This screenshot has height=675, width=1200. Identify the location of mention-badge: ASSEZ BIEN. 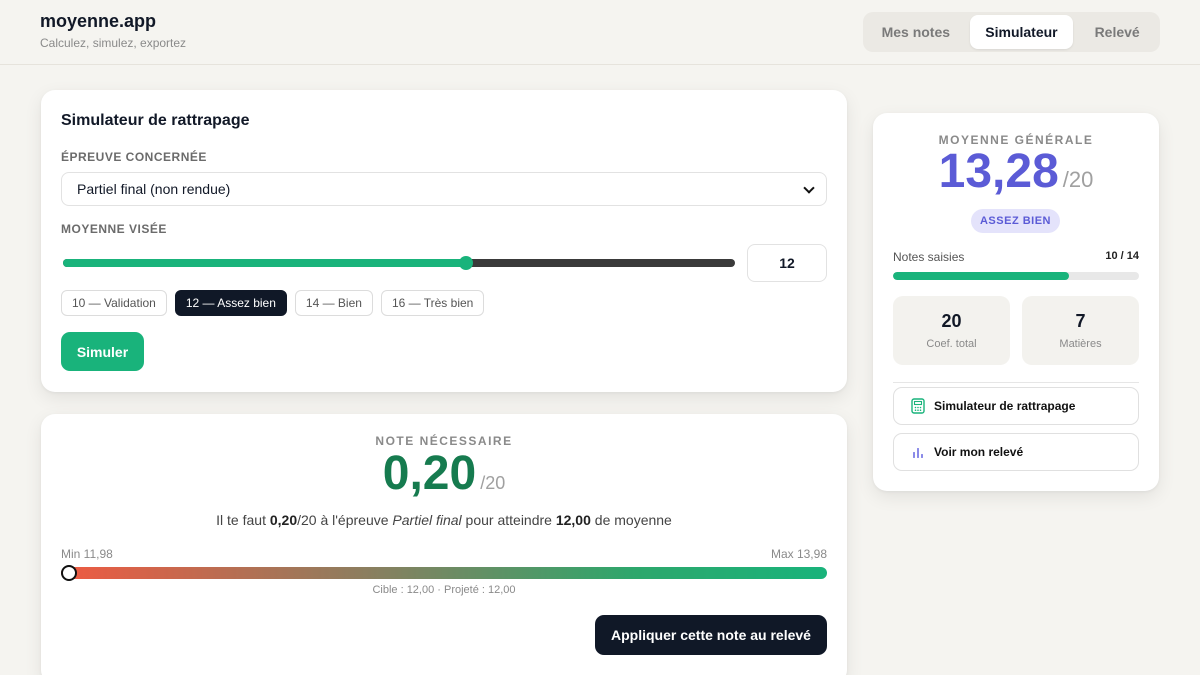
(1015, 221).